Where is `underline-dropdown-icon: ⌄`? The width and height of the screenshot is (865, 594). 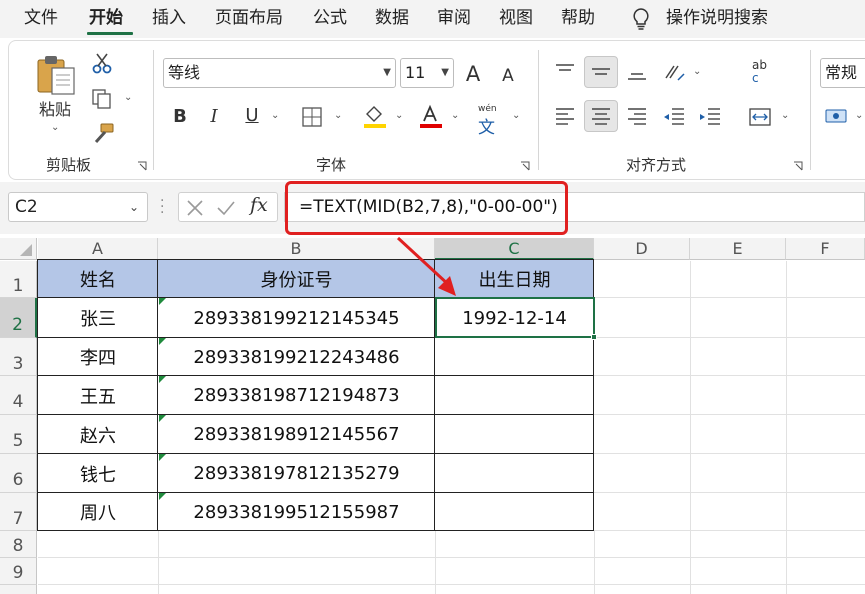
underline-dropdown-icon: ⌄ is located at coordinates (275, 115).